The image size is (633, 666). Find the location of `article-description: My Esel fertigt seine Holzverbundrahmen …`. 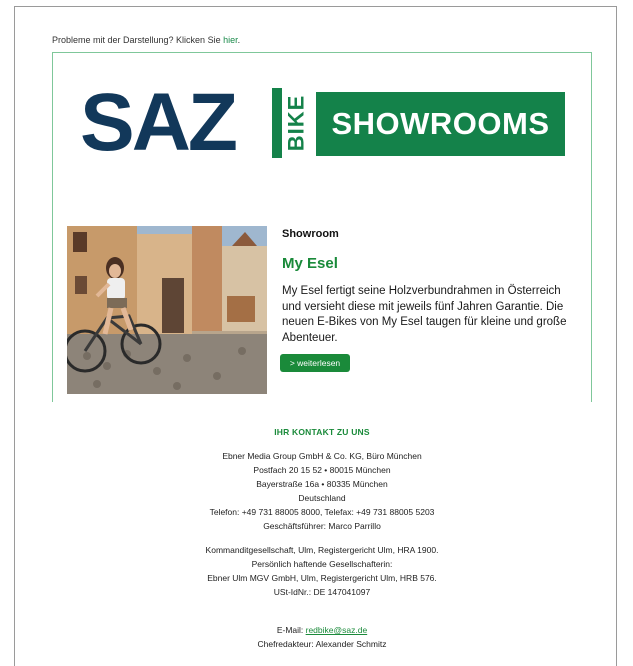

article-description: My Esel fertigt seine Holzverbundrahmen … is located at coordinates (424, 314).